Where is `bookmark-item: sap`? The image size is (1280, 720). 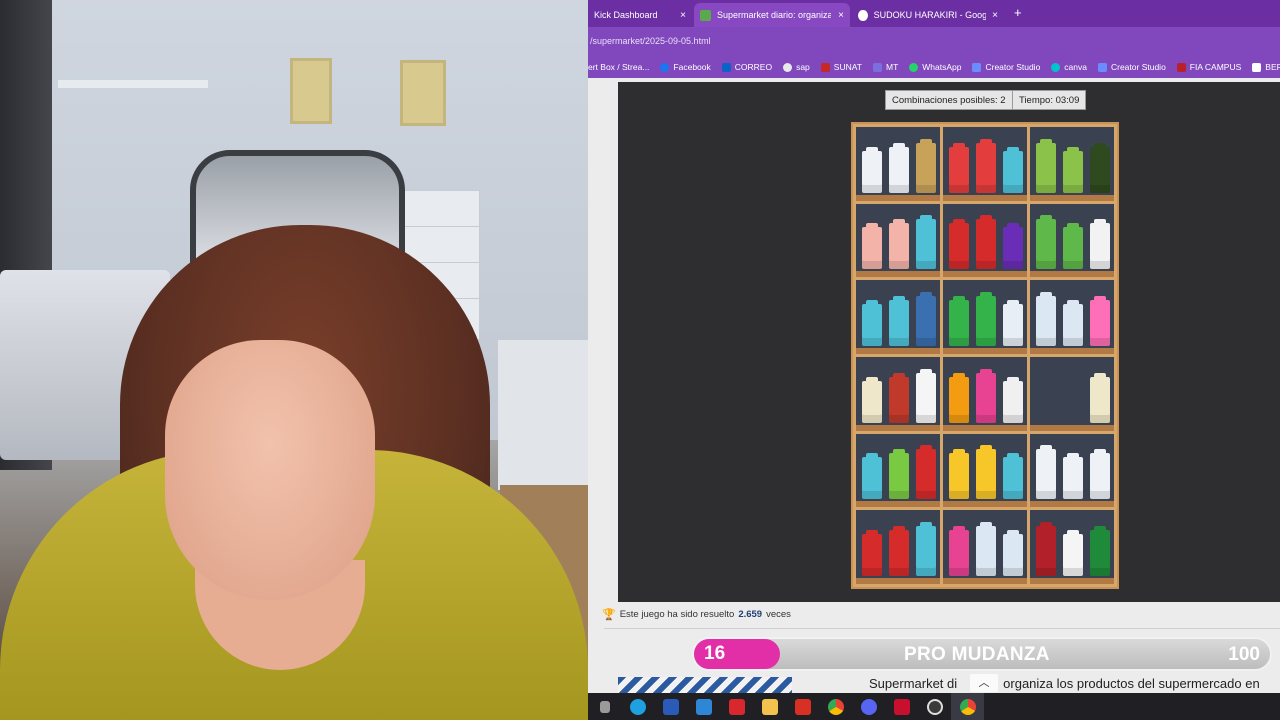 bookmark-item: sap is located at coordinates (796, 67).